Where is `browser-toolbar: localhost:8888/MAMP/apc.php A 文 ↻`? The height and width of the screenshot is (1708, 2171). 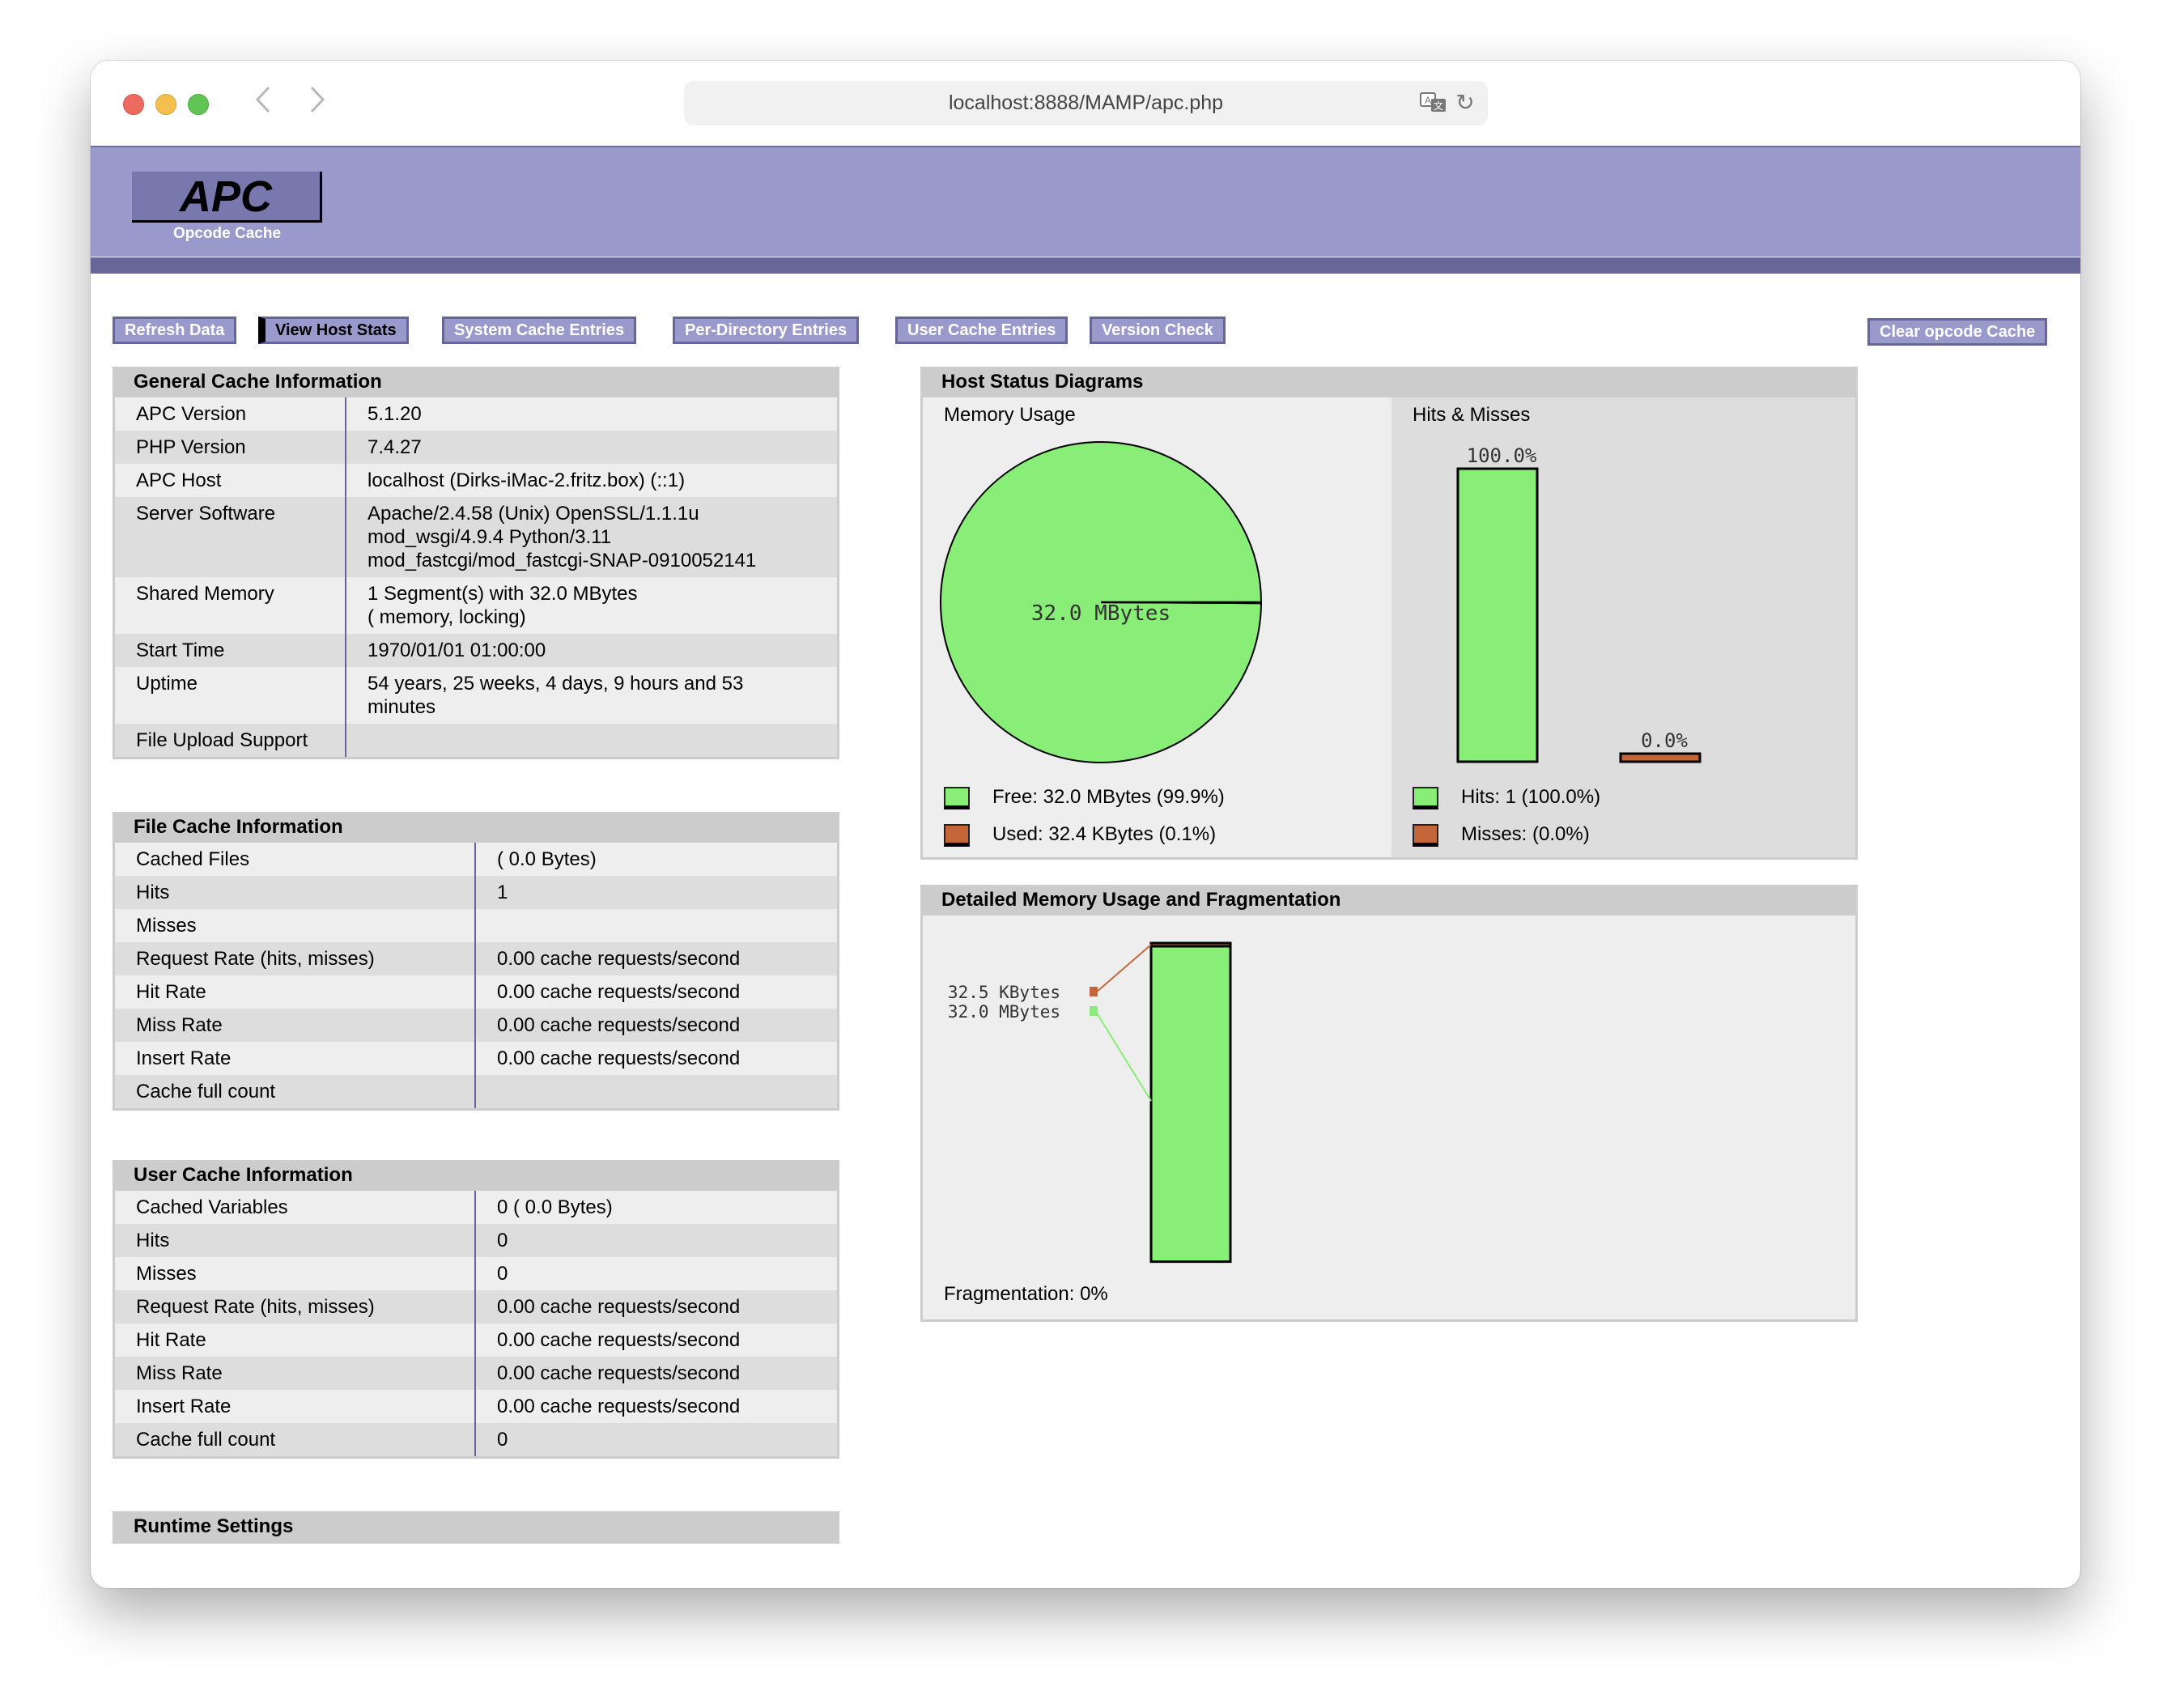 browser-toolbar: localhost:8888/MAMP/apc.php A 文 ↻ is located at coordinates (1085, 103).